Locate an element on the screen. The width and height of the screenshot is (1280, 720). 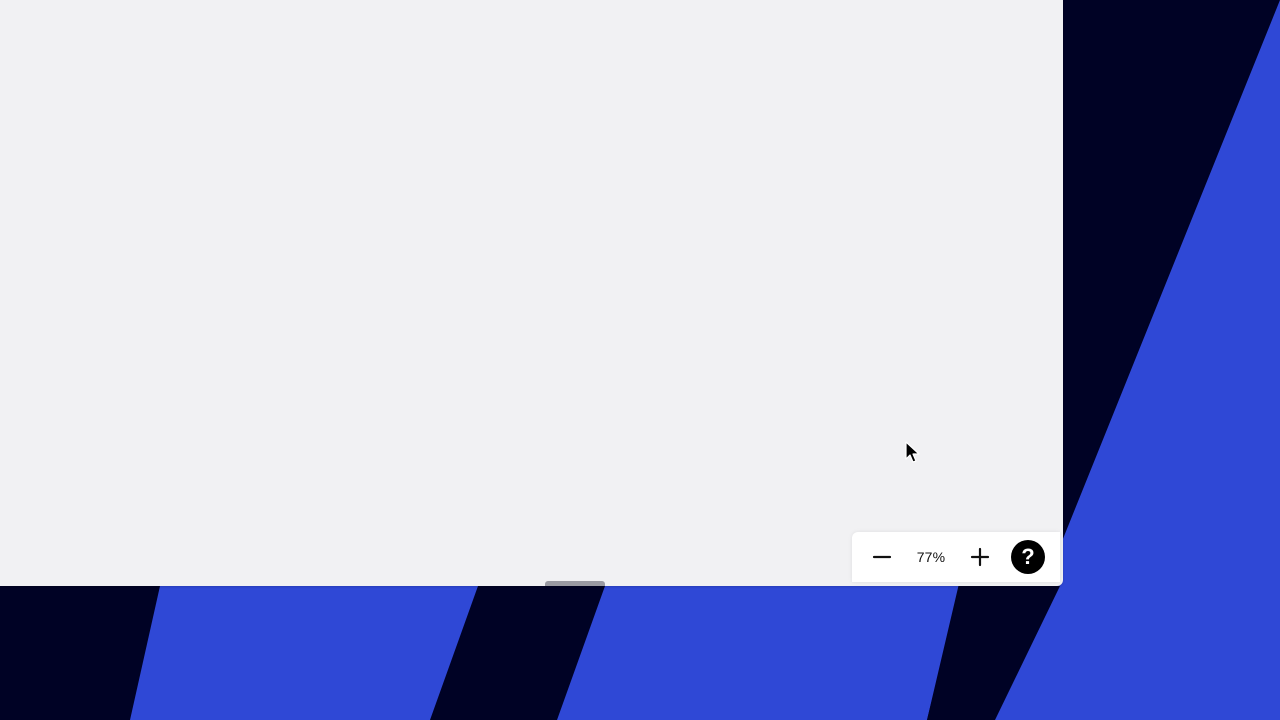
question-mark-icon: ? is located at coordinates (1028, 556).